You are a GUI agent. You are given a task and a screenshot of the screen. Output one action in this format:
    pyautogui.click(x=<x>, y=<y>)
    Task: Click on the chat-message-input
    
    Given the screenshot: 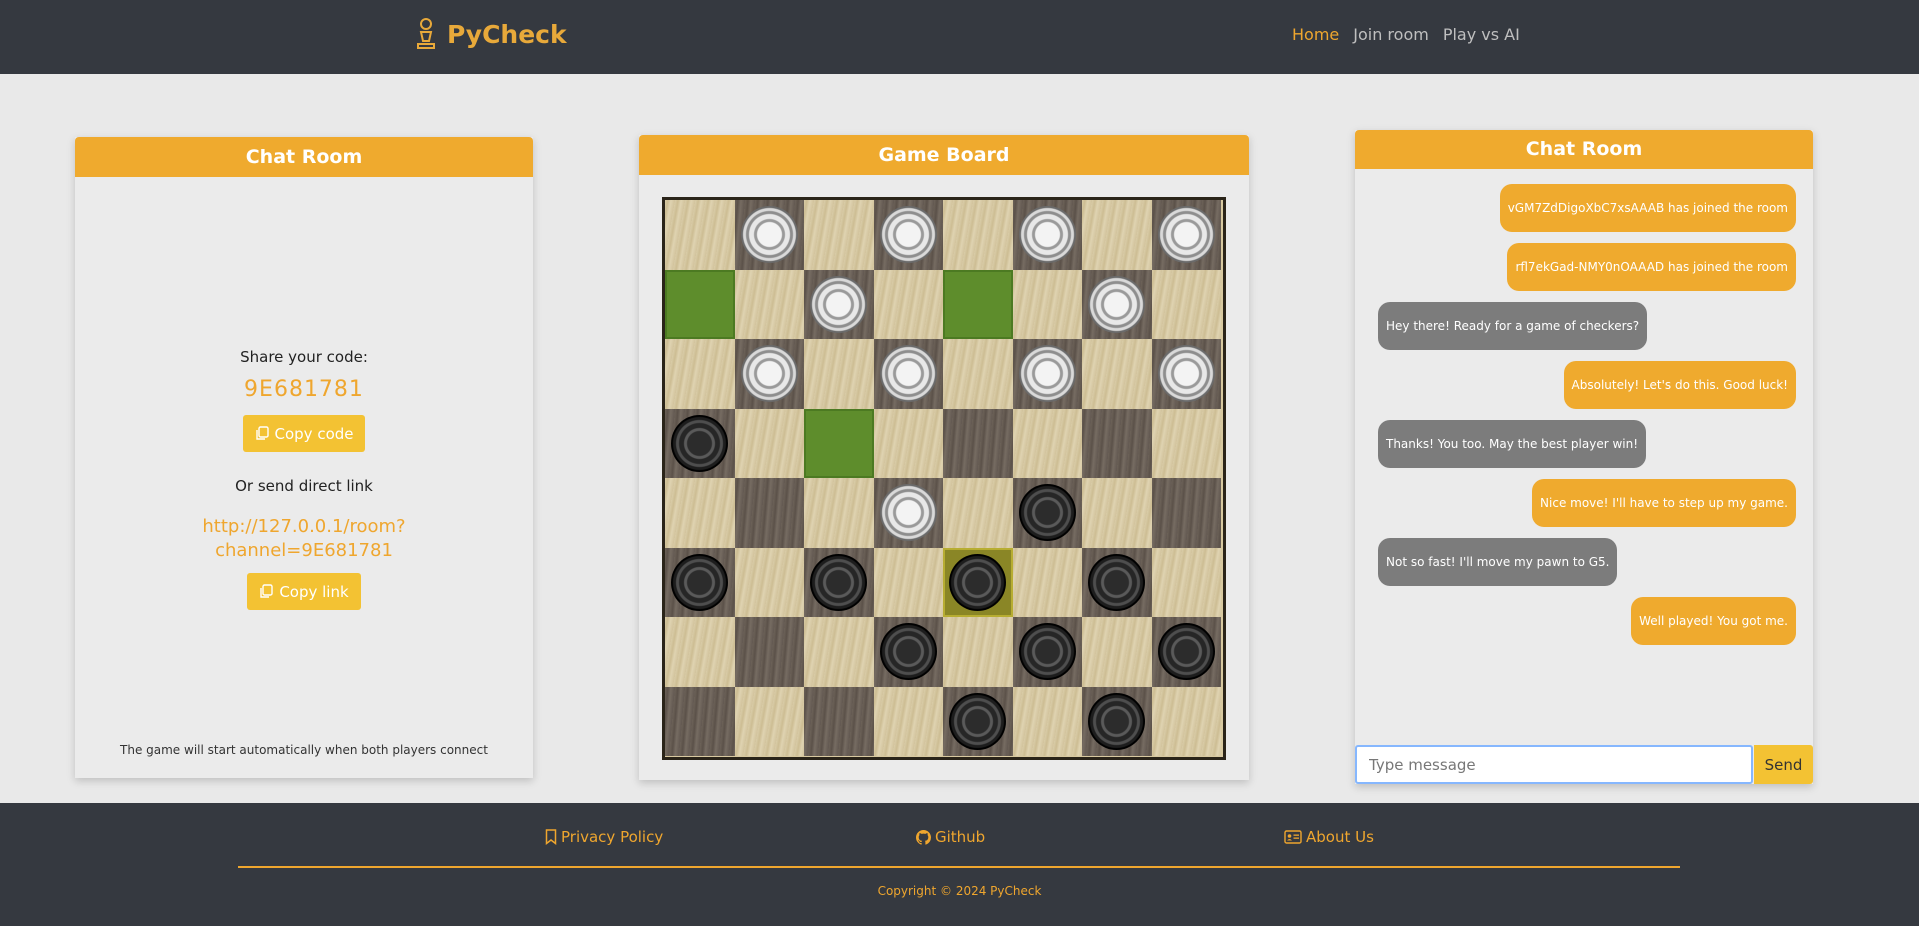 What is the action you would take?
    pyautogui.click(x=1554, y=764)
    